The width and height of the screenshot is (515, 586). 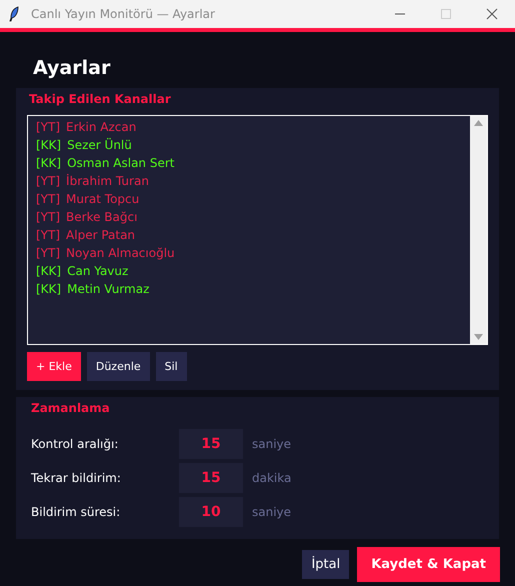 I want to click on channel-name: Can Yavuz, so click(x=97, y=271).